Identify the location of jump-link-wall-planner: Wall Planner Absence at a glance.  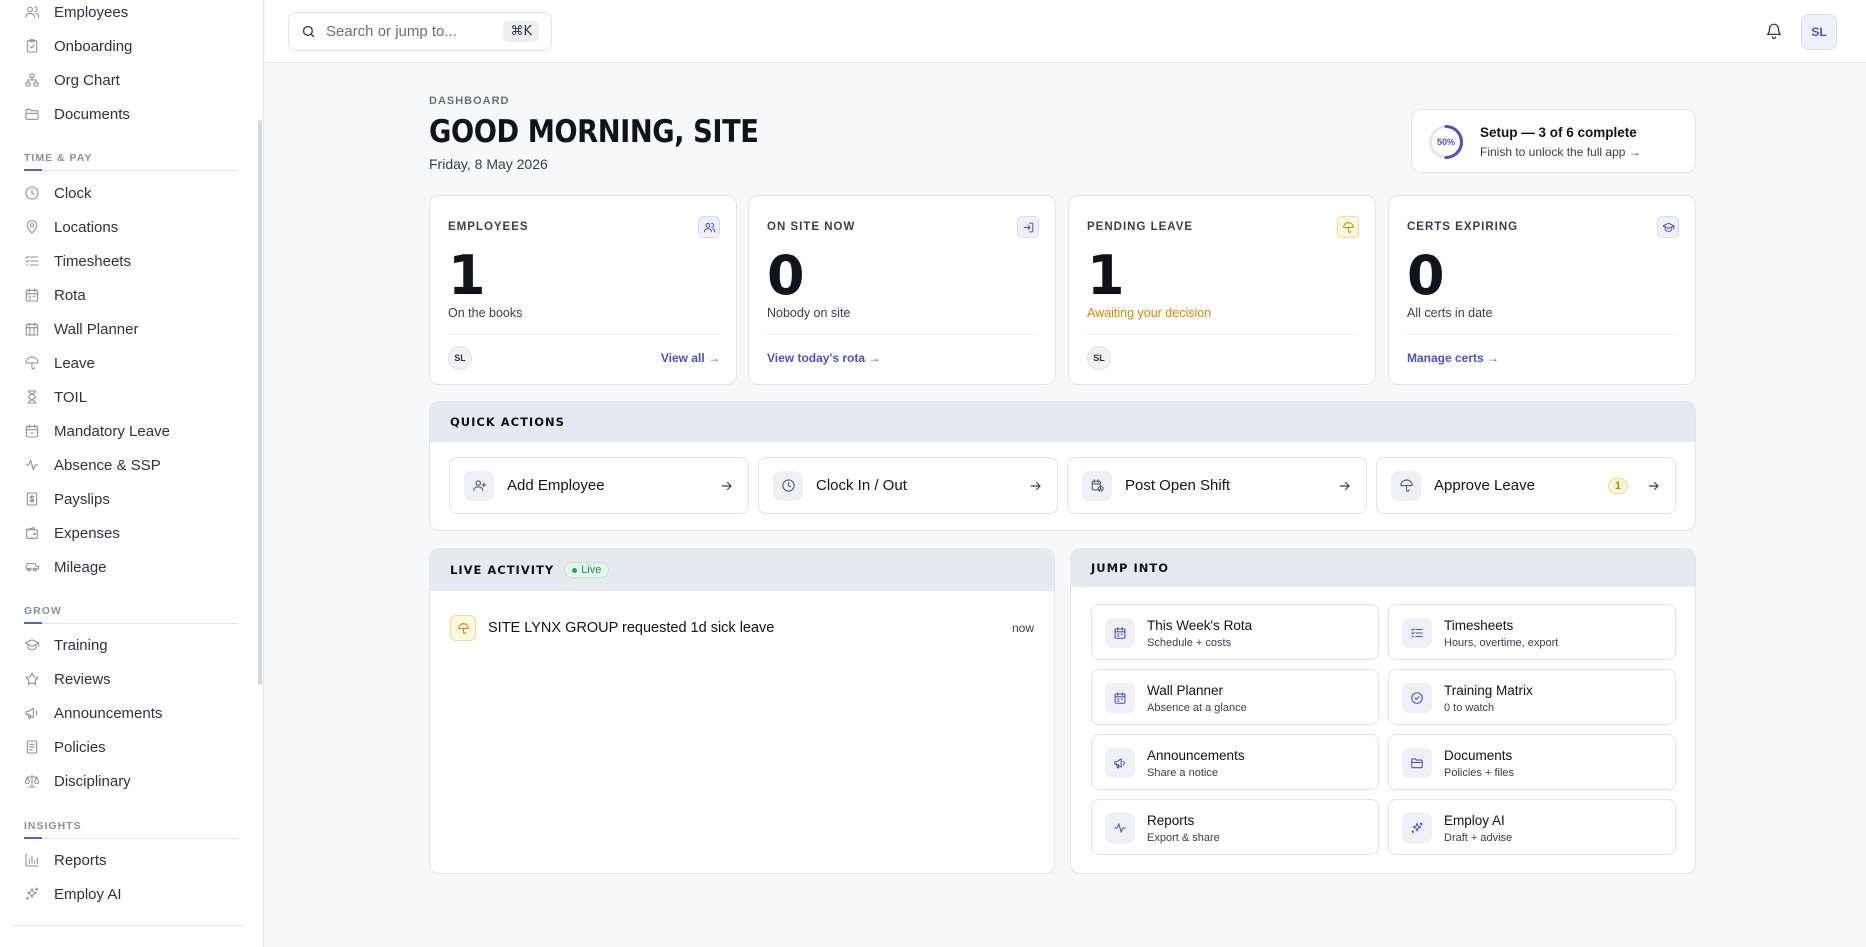
(1235, 697).